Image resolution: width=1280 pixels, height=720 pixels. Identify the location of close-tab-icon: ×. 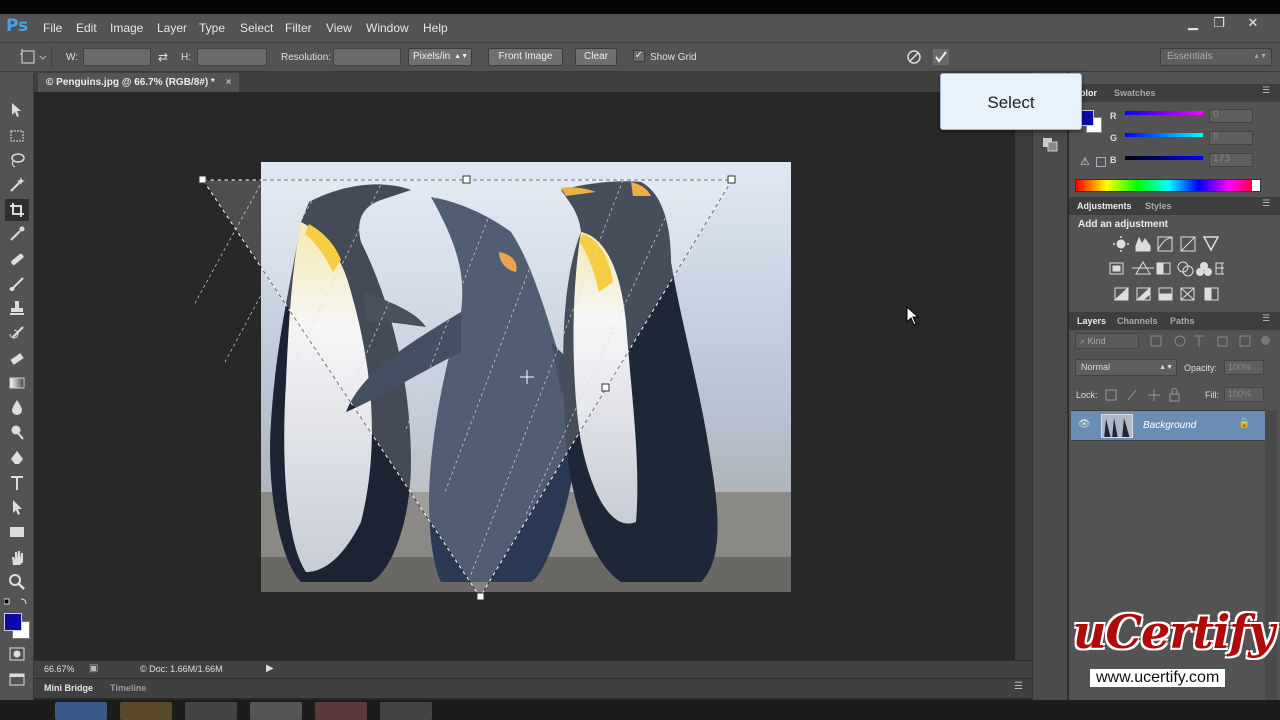
(229, 82).